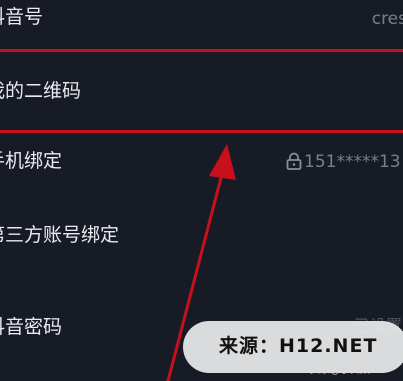 The width and height of the screenshot is (403, 381). What do you see at coordinates (298, 346) in the screenshot?
I see `watermark-source-text: 来源：H12.NET` at bounding box center [298, 346].